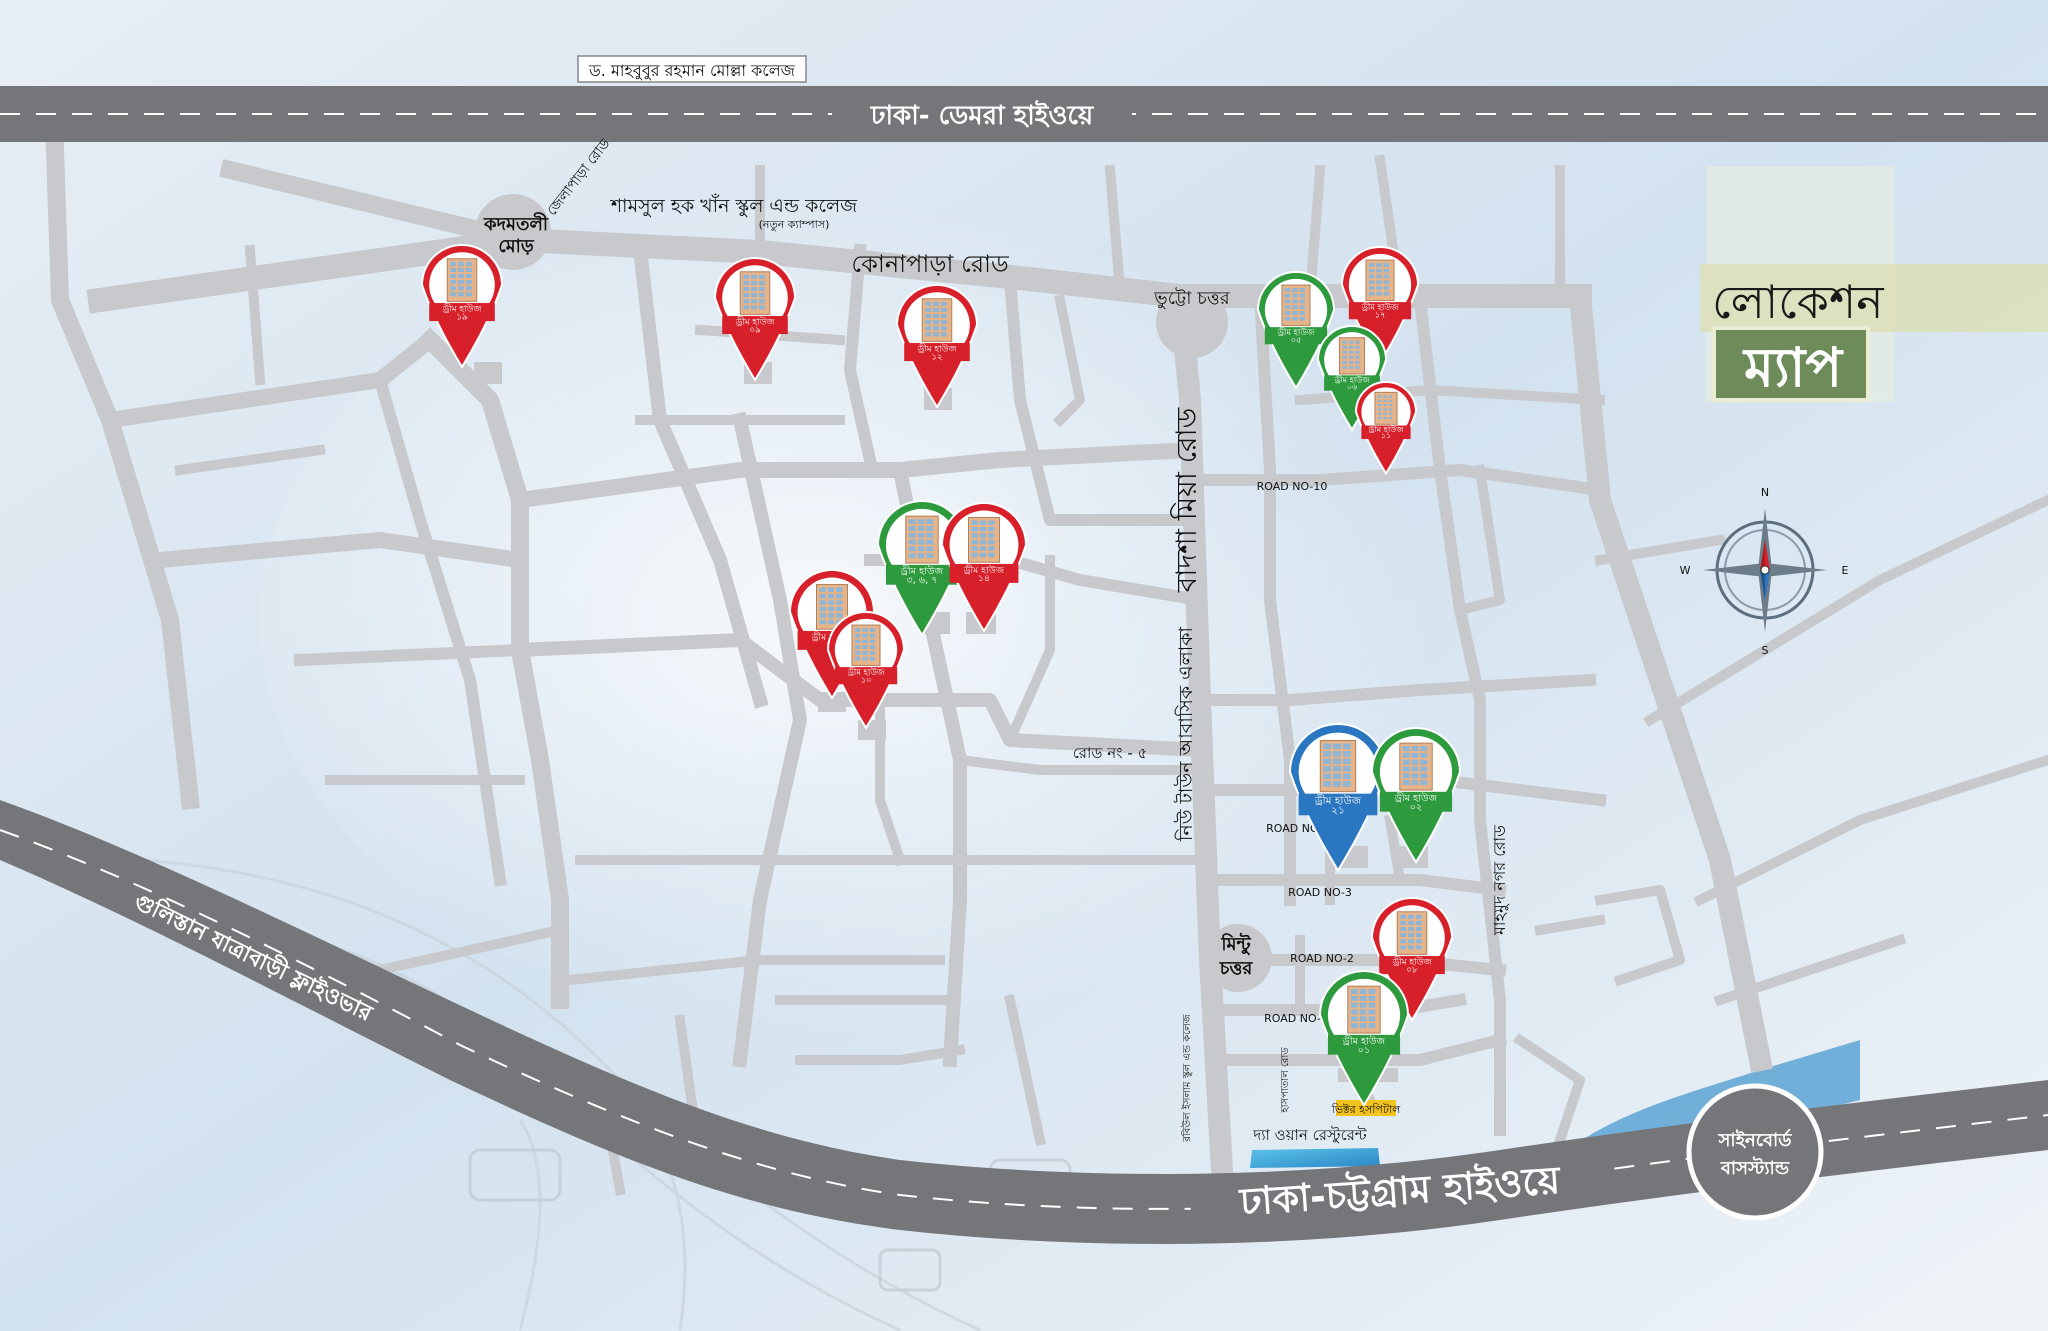 Image resolution: width=2048 pixels, height=1331 pixels. I want to click on pin-number: ০৯, so click(755, 330).